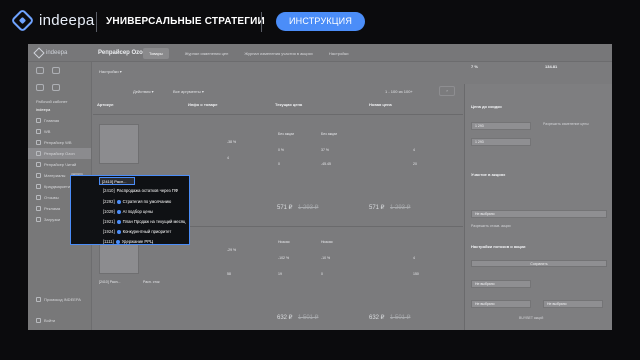 The image size is (640, 360). What do you see at coordinates (447, 91) in the screenshot?
I see `next-page-icon: ›` at bounding box center [447, 91].